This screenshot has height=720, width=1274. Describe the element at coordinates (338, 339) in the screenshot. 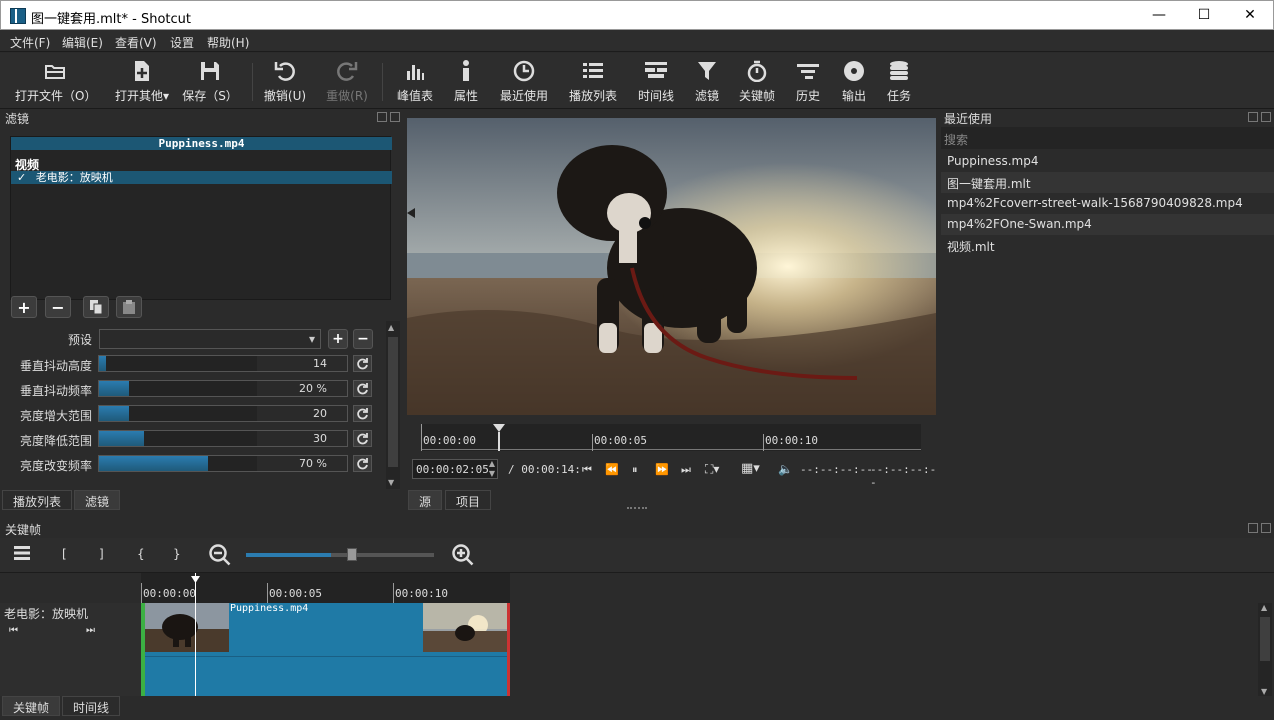

I see `save-preset-button: +` at that location.